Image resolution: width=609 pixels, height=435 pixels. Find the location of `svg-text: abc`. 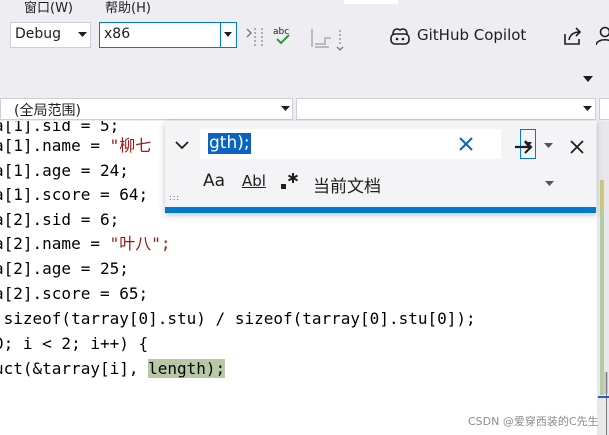

svg-text: abc is located at coordinates (281, 32).